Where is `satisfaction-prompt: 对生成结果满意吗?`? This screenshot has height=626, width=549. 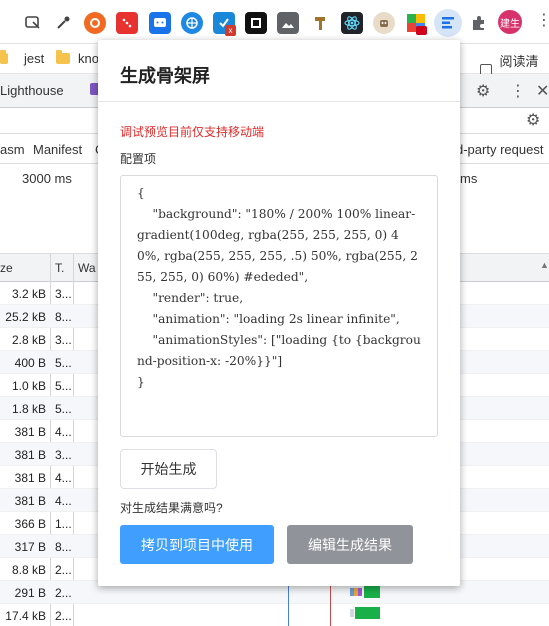
satisfaction-prompt: 对生成结果满意吗? is located at coordinates (171, 508).